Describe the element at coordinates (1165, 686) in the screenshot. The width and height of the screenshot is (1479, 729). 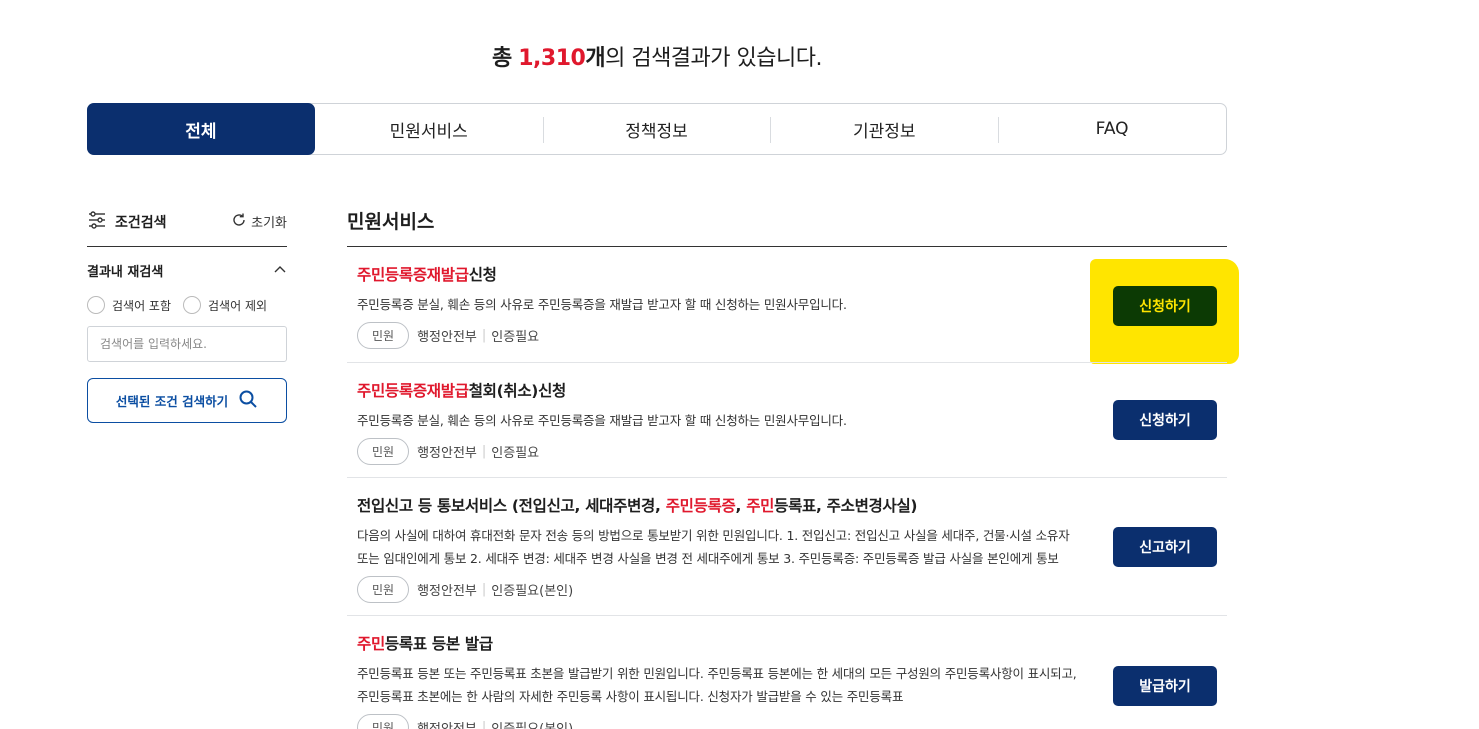
I see `issue-button: 발급하기` at that location.